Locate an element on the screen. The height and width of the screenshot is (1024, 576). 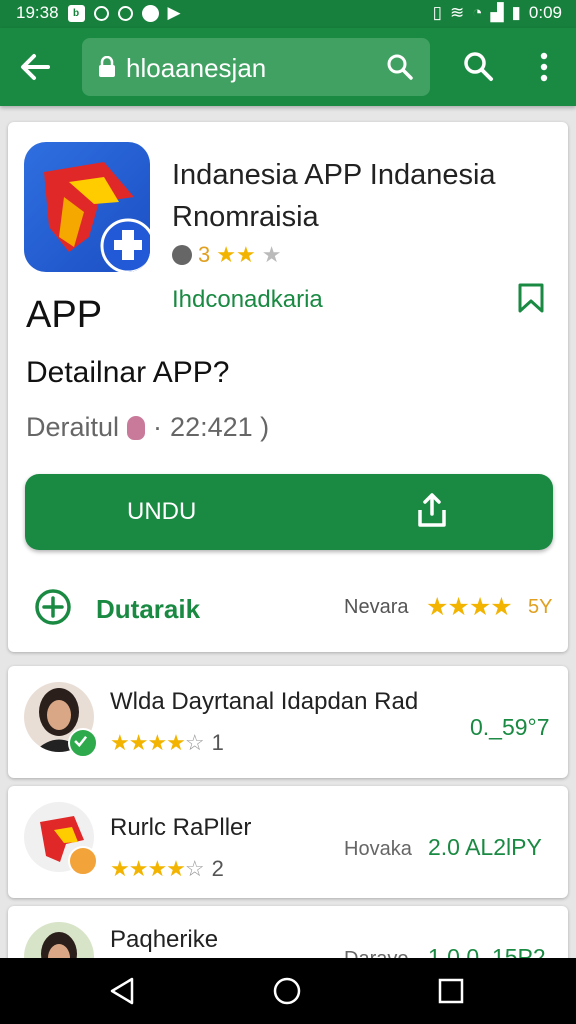
toolbar: hloaanesjan is located at coordinates (288, 67).